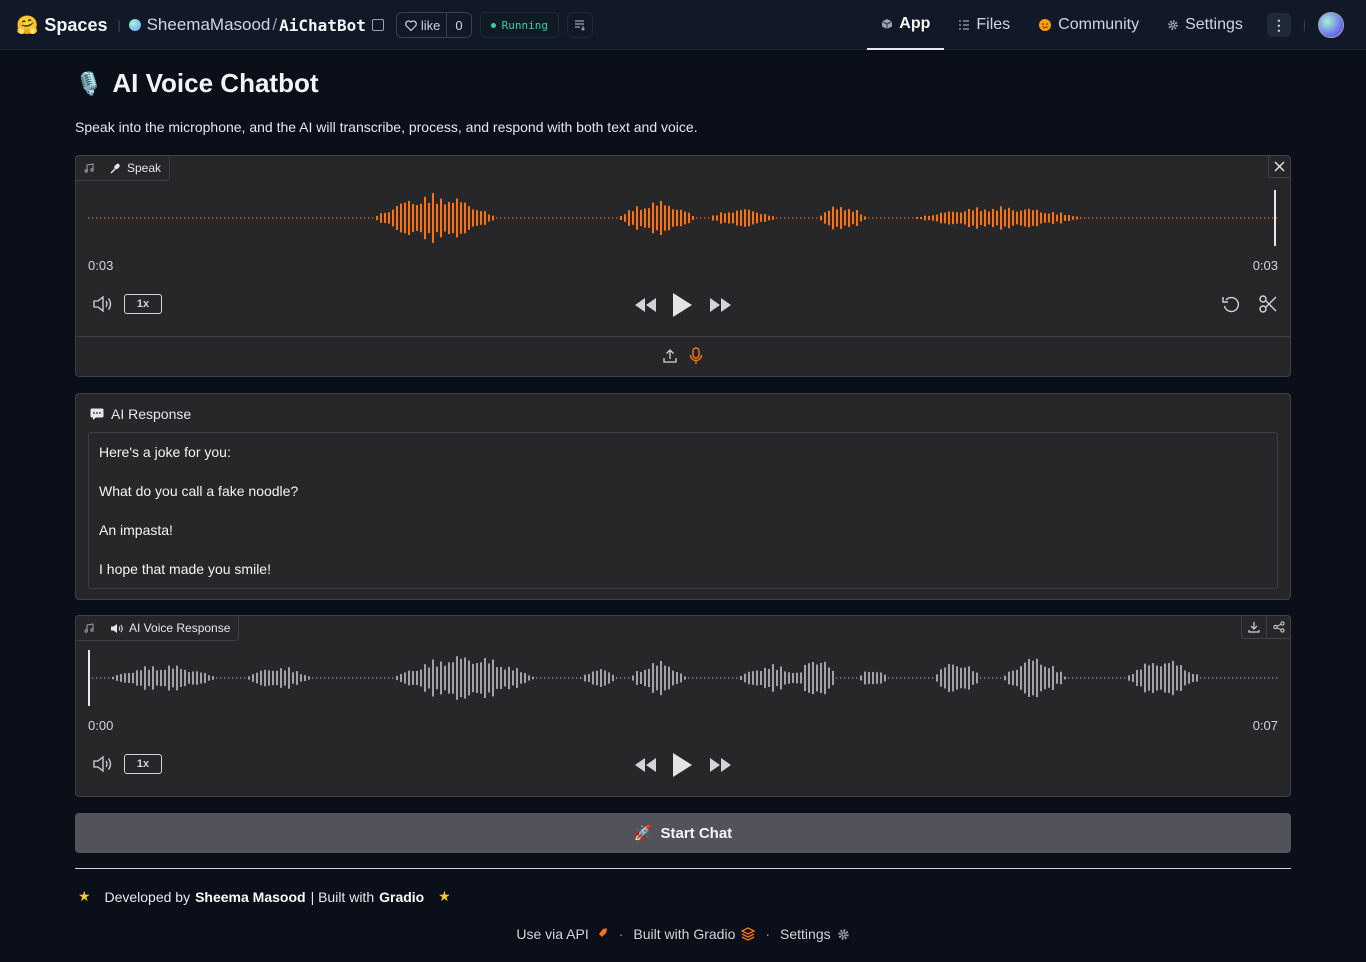 This screenshot has width=1366, height=962. I want to click on use-via-api-link: Use via API, so click(552, 934).